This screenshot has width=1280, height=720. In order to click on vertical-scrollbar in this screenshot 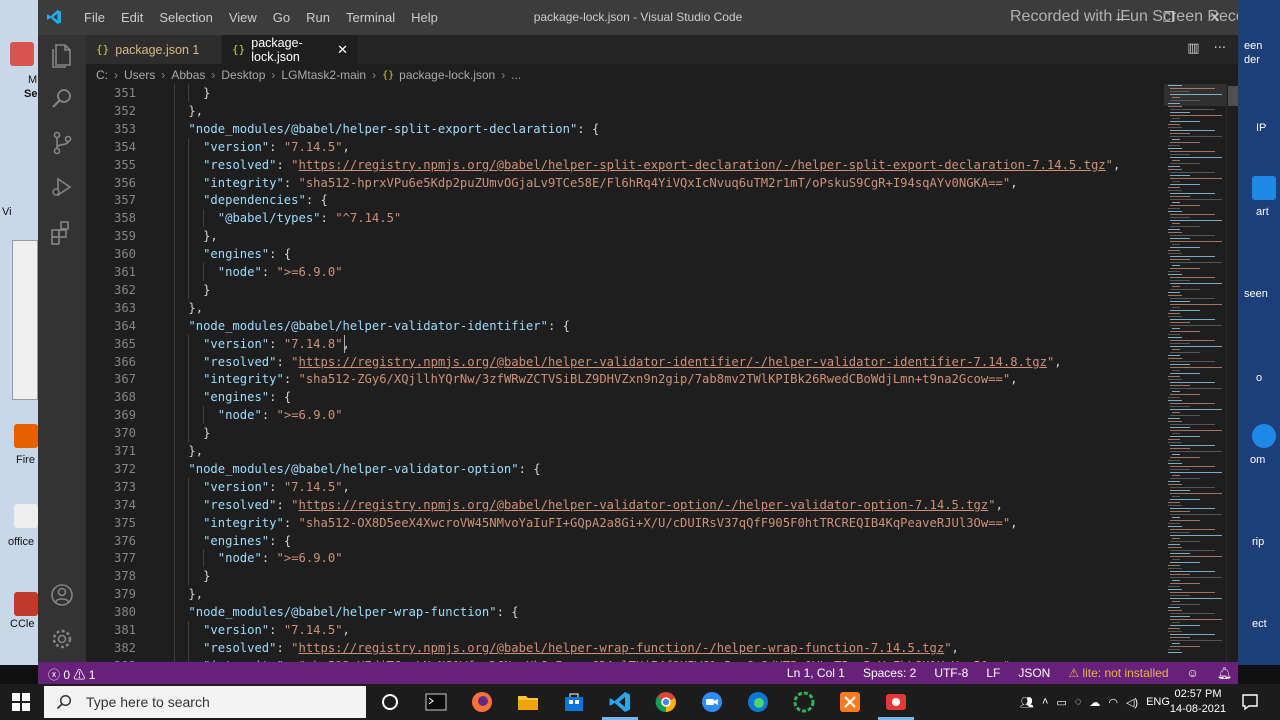, I will do `click(1232, 373)`.